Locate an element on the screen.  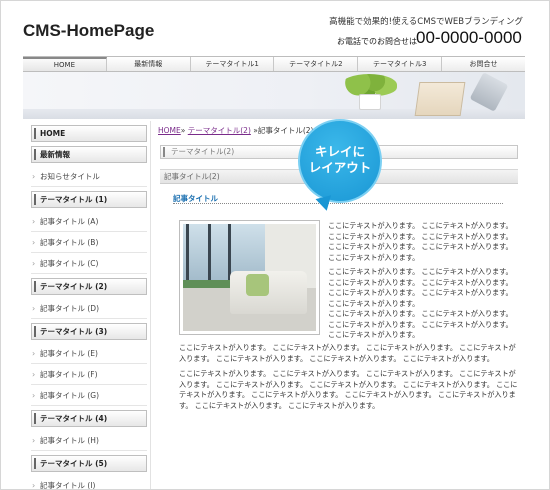
hero-banner is located at coordinates (274, 95).